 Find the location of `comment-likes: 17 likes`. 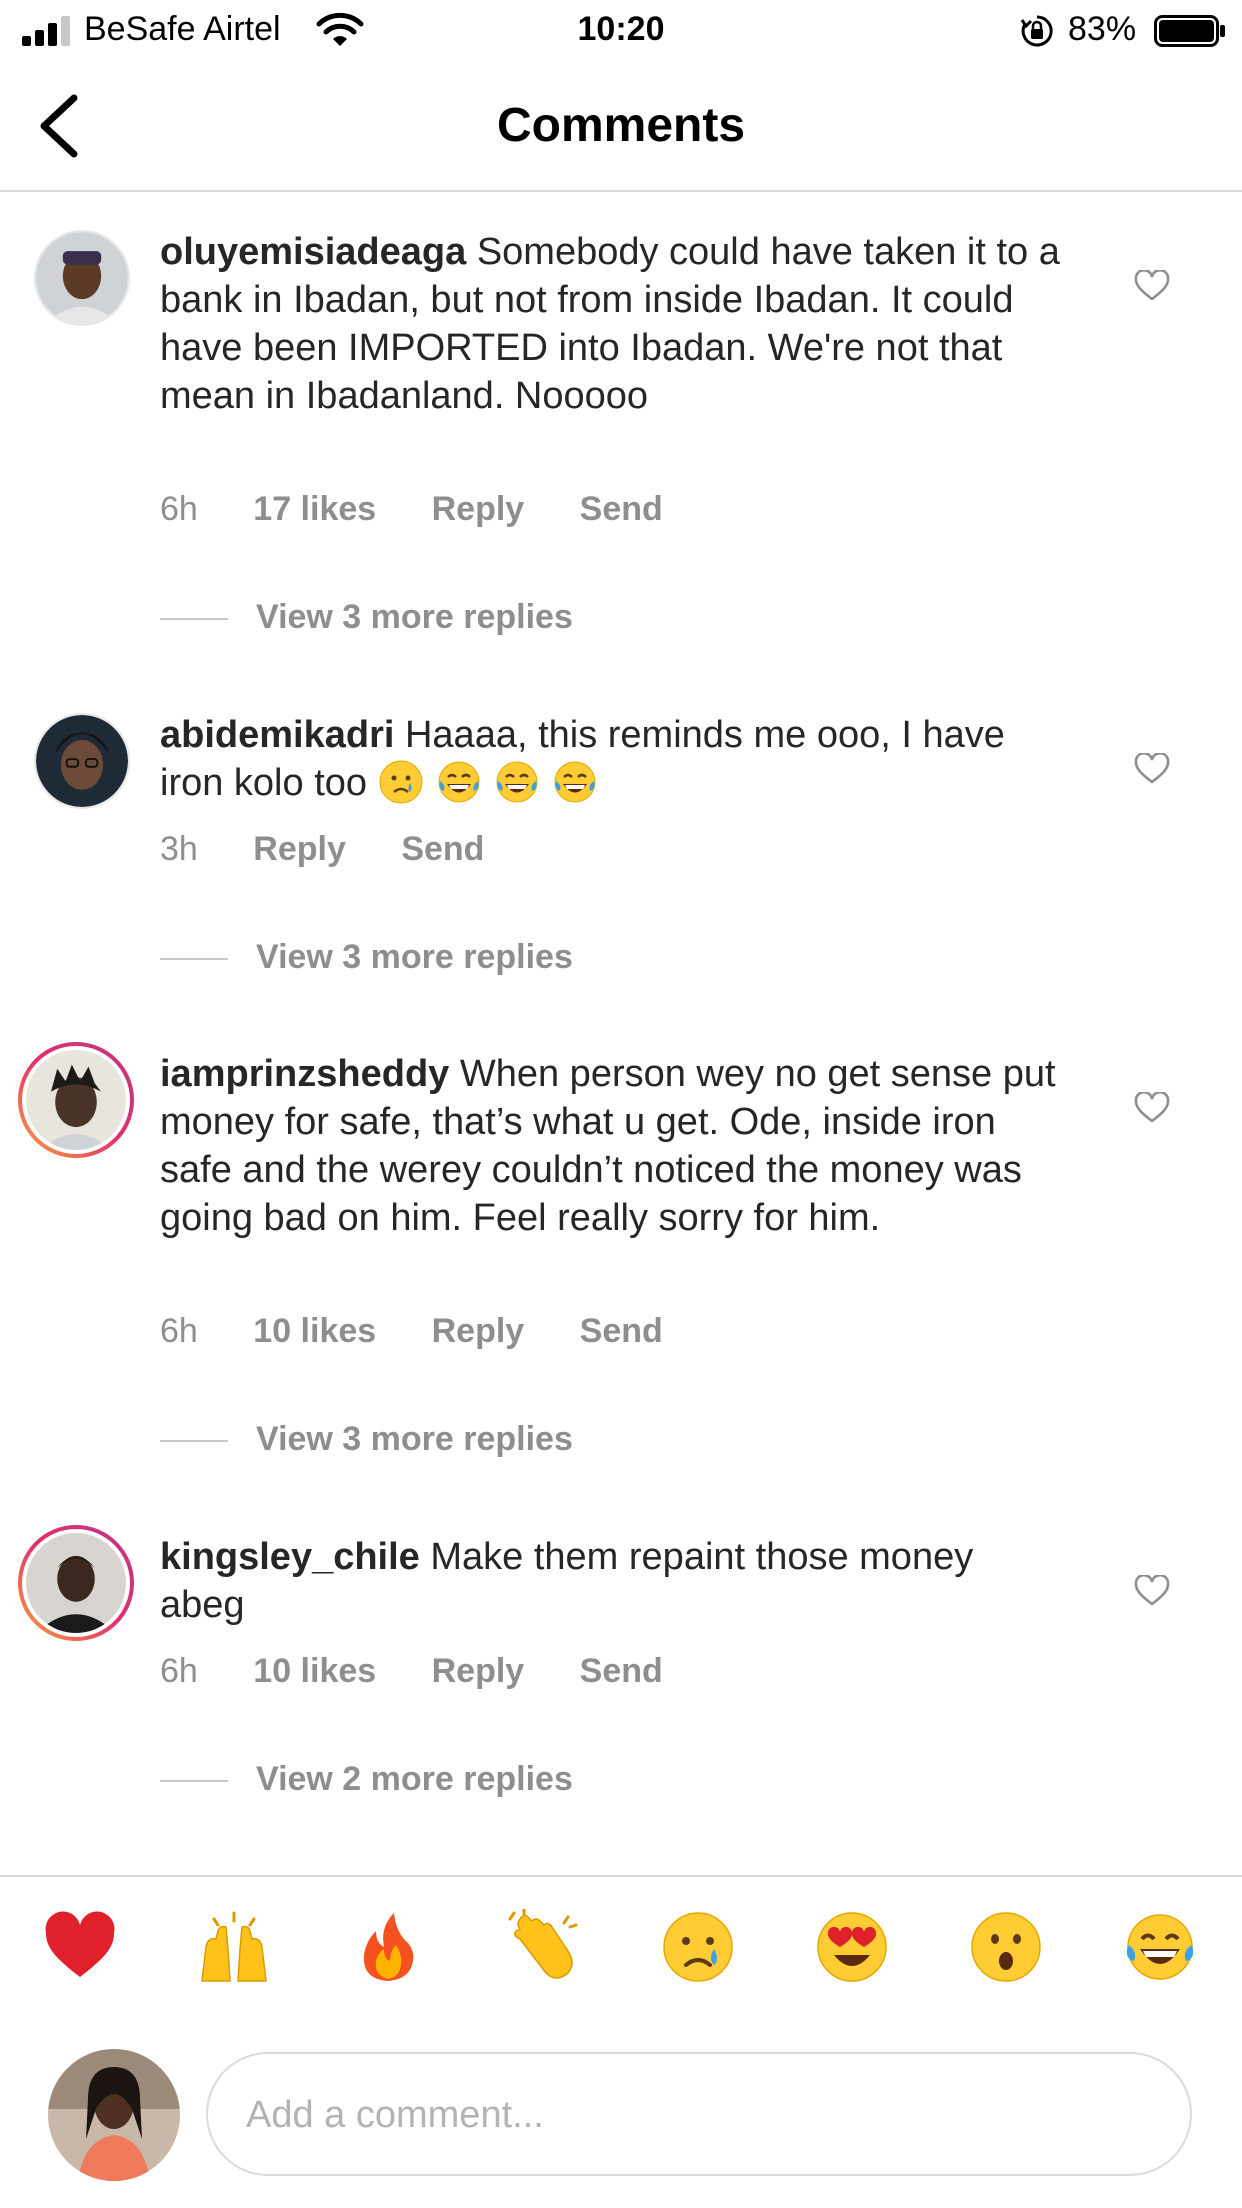

comment-likes: 17 likes is located at coordinates (314, 509).